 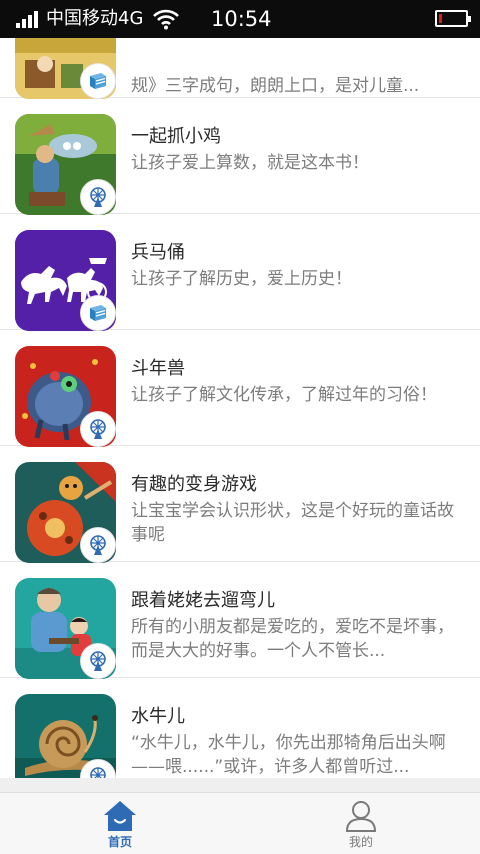 I want to click on tab-home: 首页, so click(x=120, y=823).